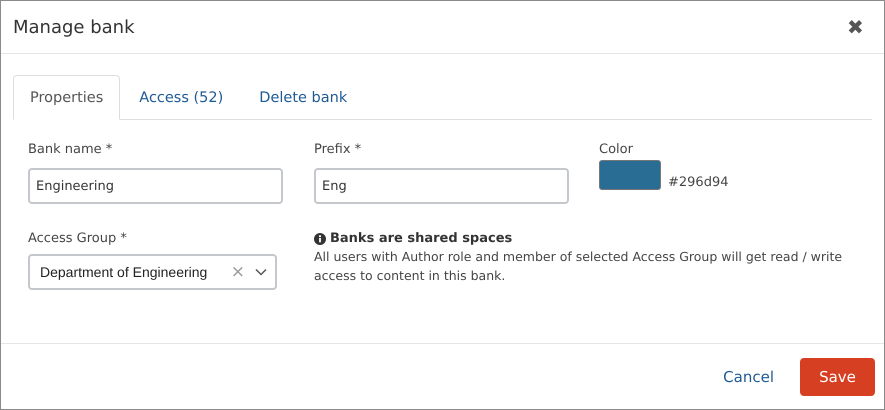  What do you see at coordinates (155, 186) in the screenshot?
I see `input-field: Engineering` at bounding box center [155, 186].